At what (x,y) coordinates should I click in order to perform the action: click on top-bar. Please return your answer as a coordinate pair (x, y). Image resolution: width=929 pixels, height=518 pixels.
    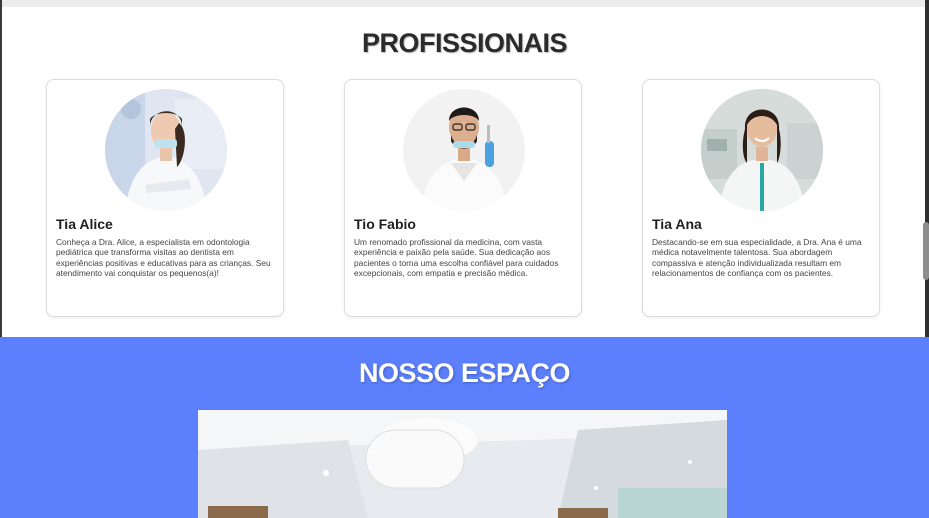
    Looking at the image, I should click on (464, 3).